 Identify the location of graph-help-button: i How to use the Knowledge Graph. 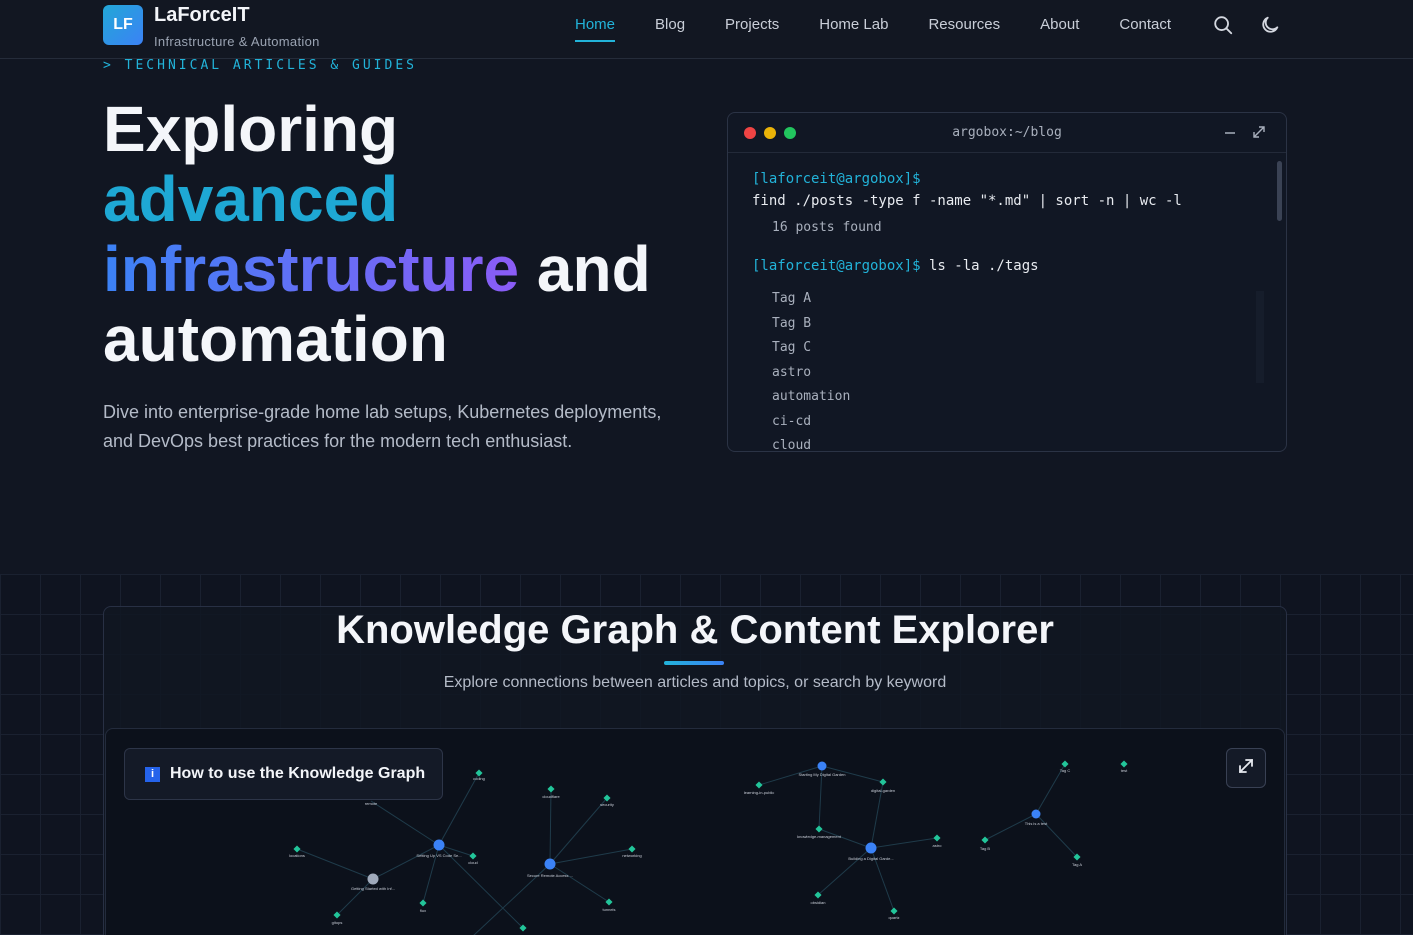
(283, 774).